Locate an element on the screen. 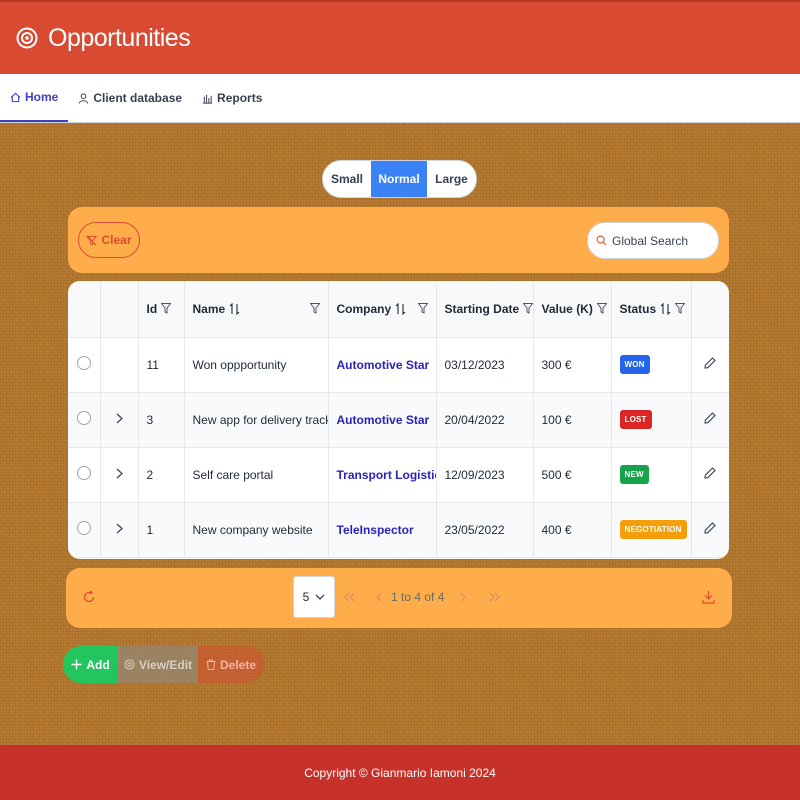 This screenshot has width=800, height=800. column-header-starting-date: Starting Date is located at coordinates (485, 309).